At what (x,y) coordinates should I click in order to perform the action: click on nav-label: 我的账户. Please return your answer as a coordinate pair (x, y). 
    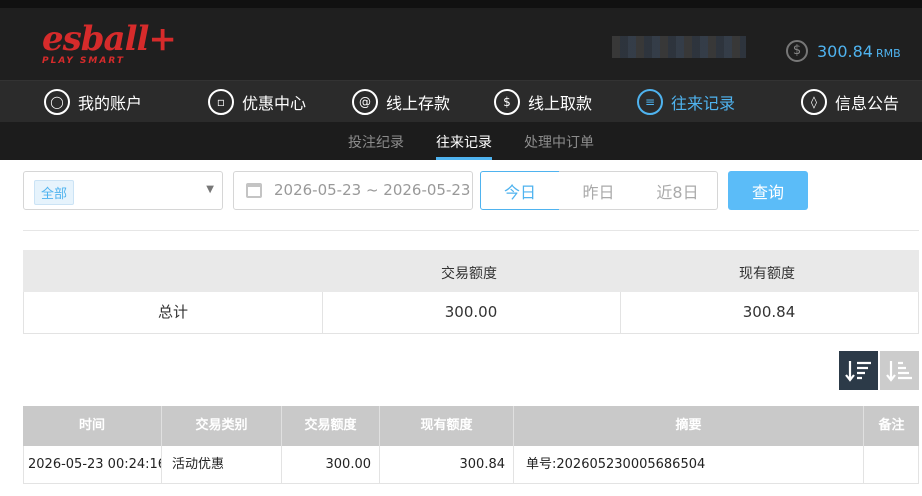
    Looking at the image, I should click on (110, 103).